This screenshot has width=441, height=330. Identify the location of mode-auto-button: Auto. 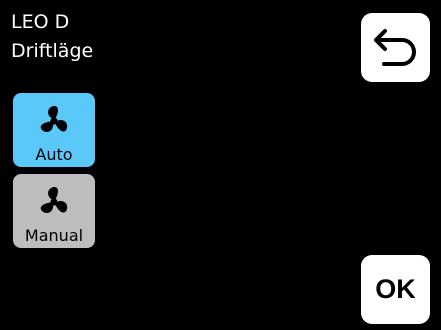
(54, 130).